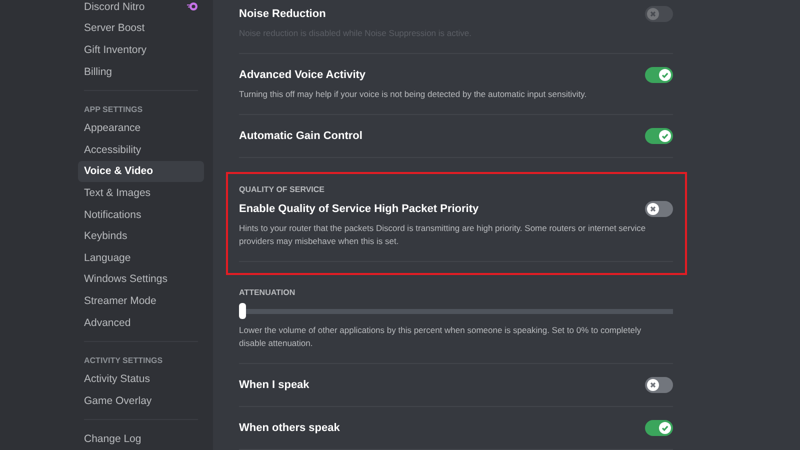 The height and width of the screenshot is (450, 800). Describe the element at coordinates (267, 292) in the screenshot. I see `section-header: ATTENUATION` at that location.